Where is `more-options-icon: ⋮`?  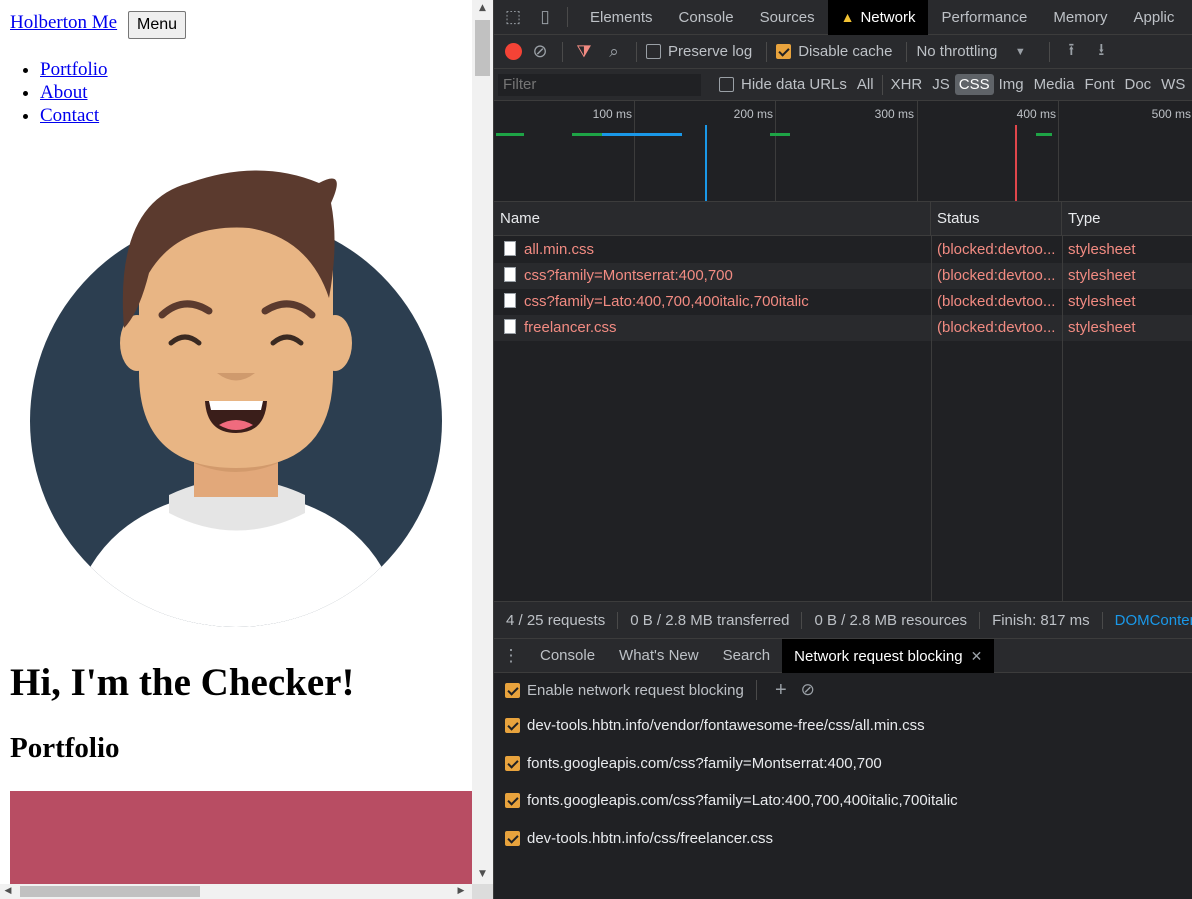 more-options-icon: ⋮ is located at coordinates (511, 656).